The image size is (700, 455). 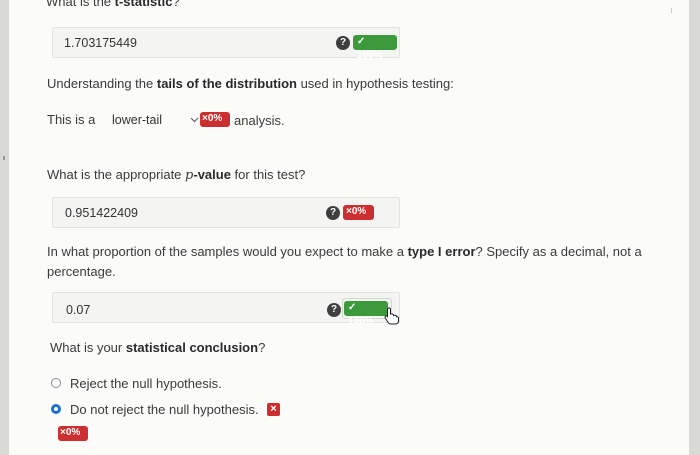 What do you see at coordinates (116, 174) in the screenshot?
I see `question-text: What is the appropriate` at bounding box center [116, 174].